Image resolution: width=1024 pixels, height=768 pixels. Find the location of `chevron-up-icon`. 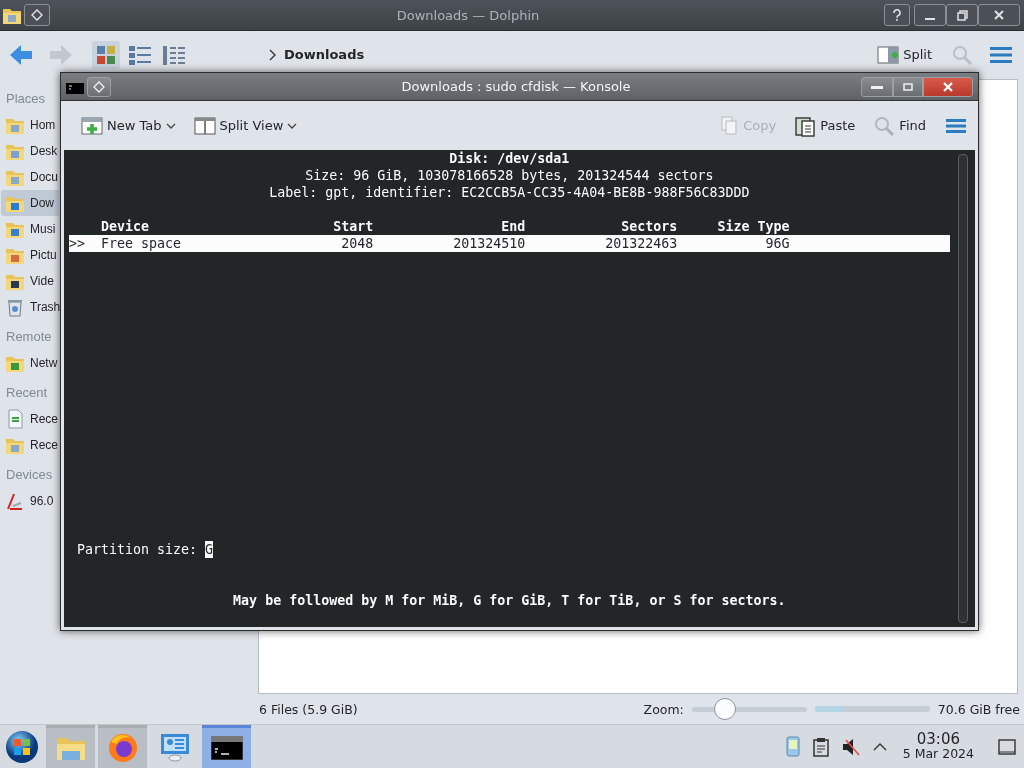

chevron-up-icon is located at coordinates (879, 746).